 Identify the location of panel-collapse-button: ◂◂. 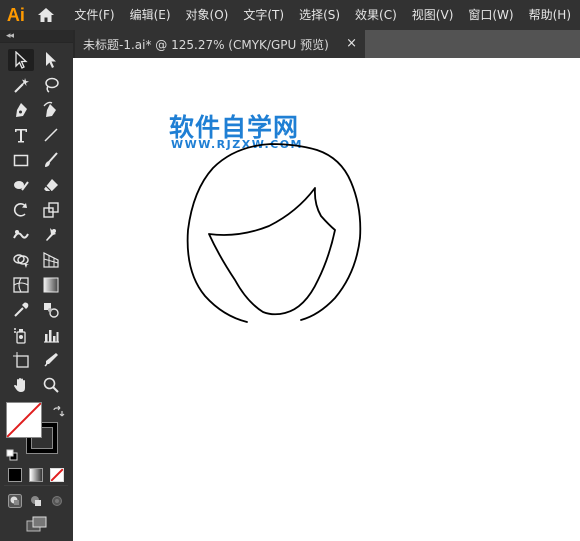
(36, 36).